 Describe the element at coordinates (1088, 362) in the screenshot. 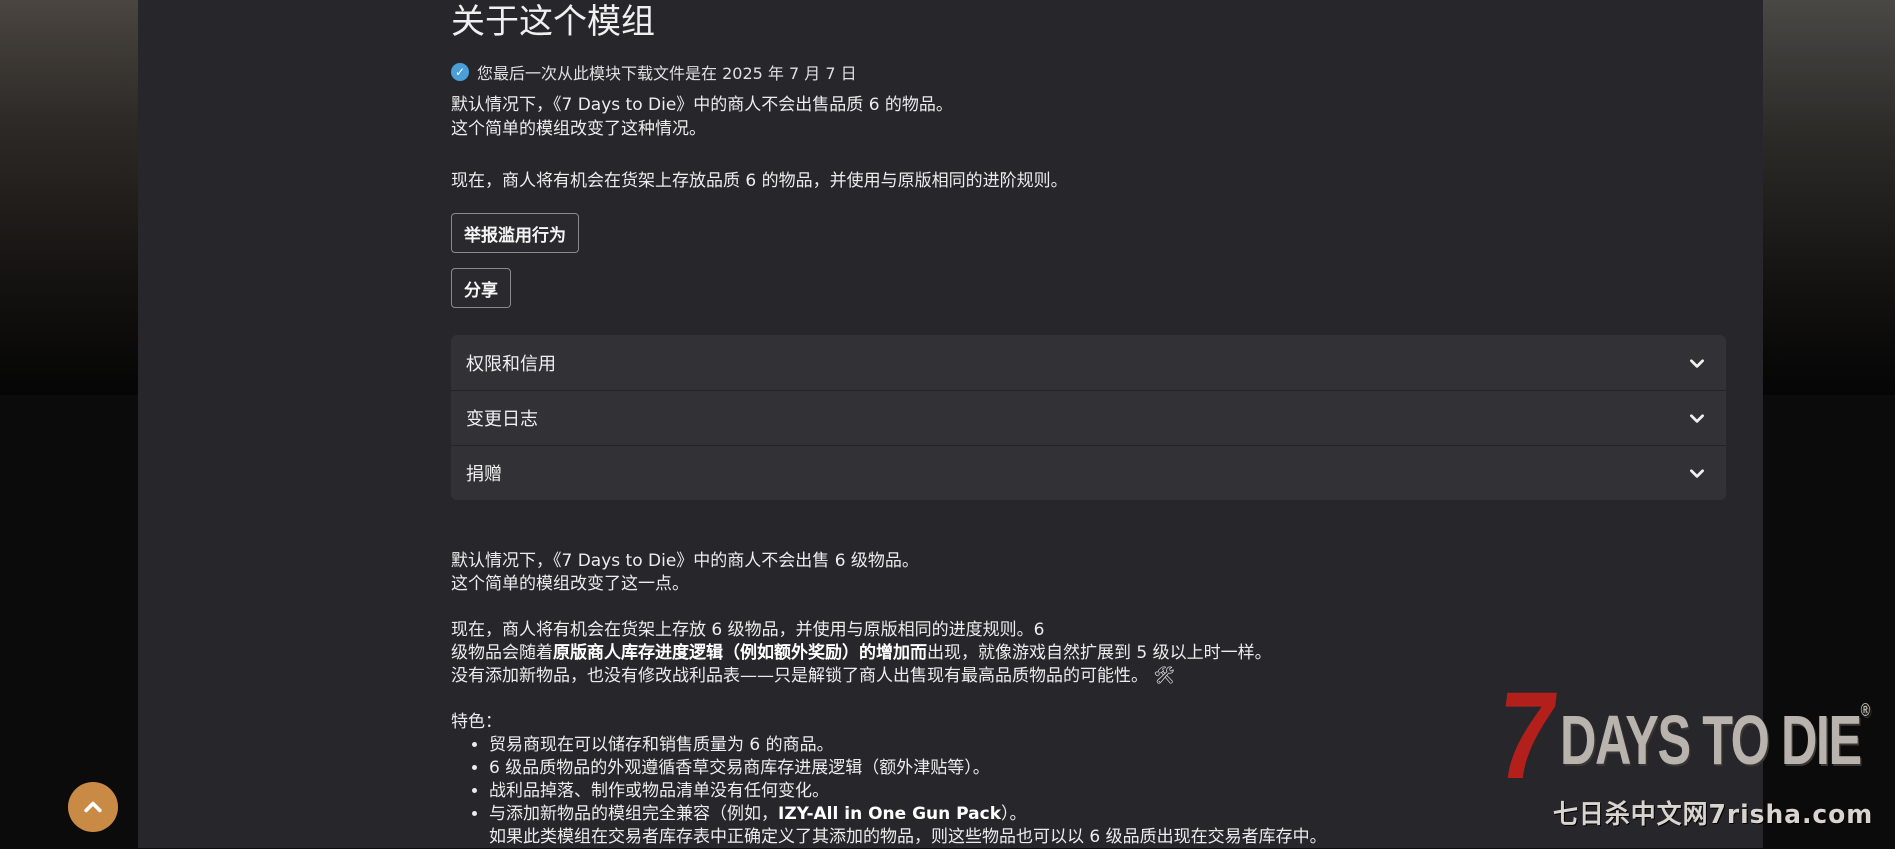

I see `accordion-permissions: 权限和信用` at that location.